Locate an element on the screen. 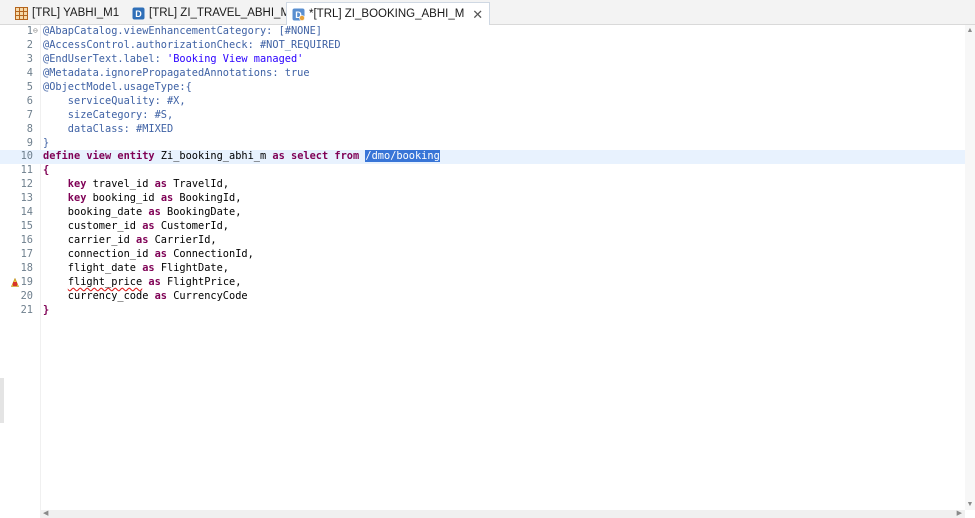 This screenshot has height=518, width=975. code-line: 19 flight_price as FlightPrice, is located at coordinates (482, 283).